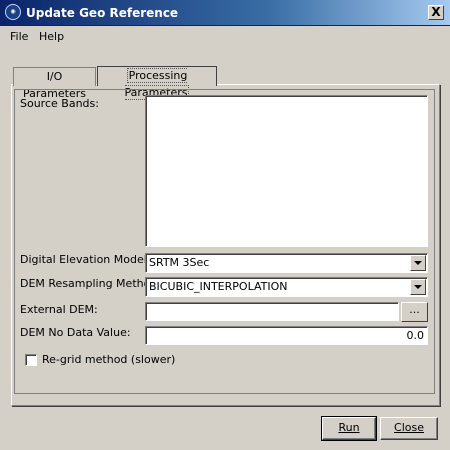  I want to click on resampling-value: BICUBIC_INTERPOLATION, so click(218, 286).